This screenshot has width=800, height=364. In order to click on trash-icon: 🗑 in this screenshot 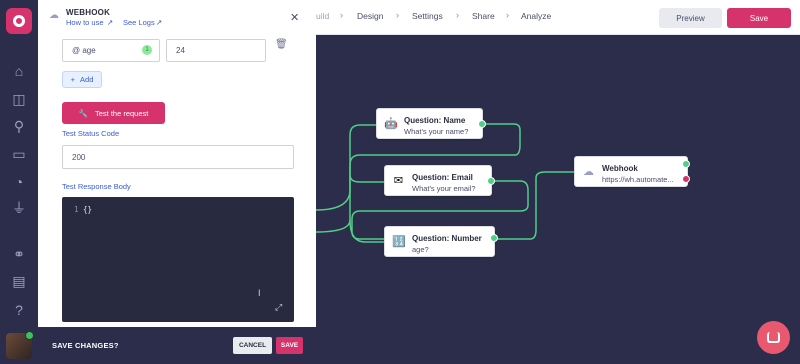, I will do `click(281, 44)`.